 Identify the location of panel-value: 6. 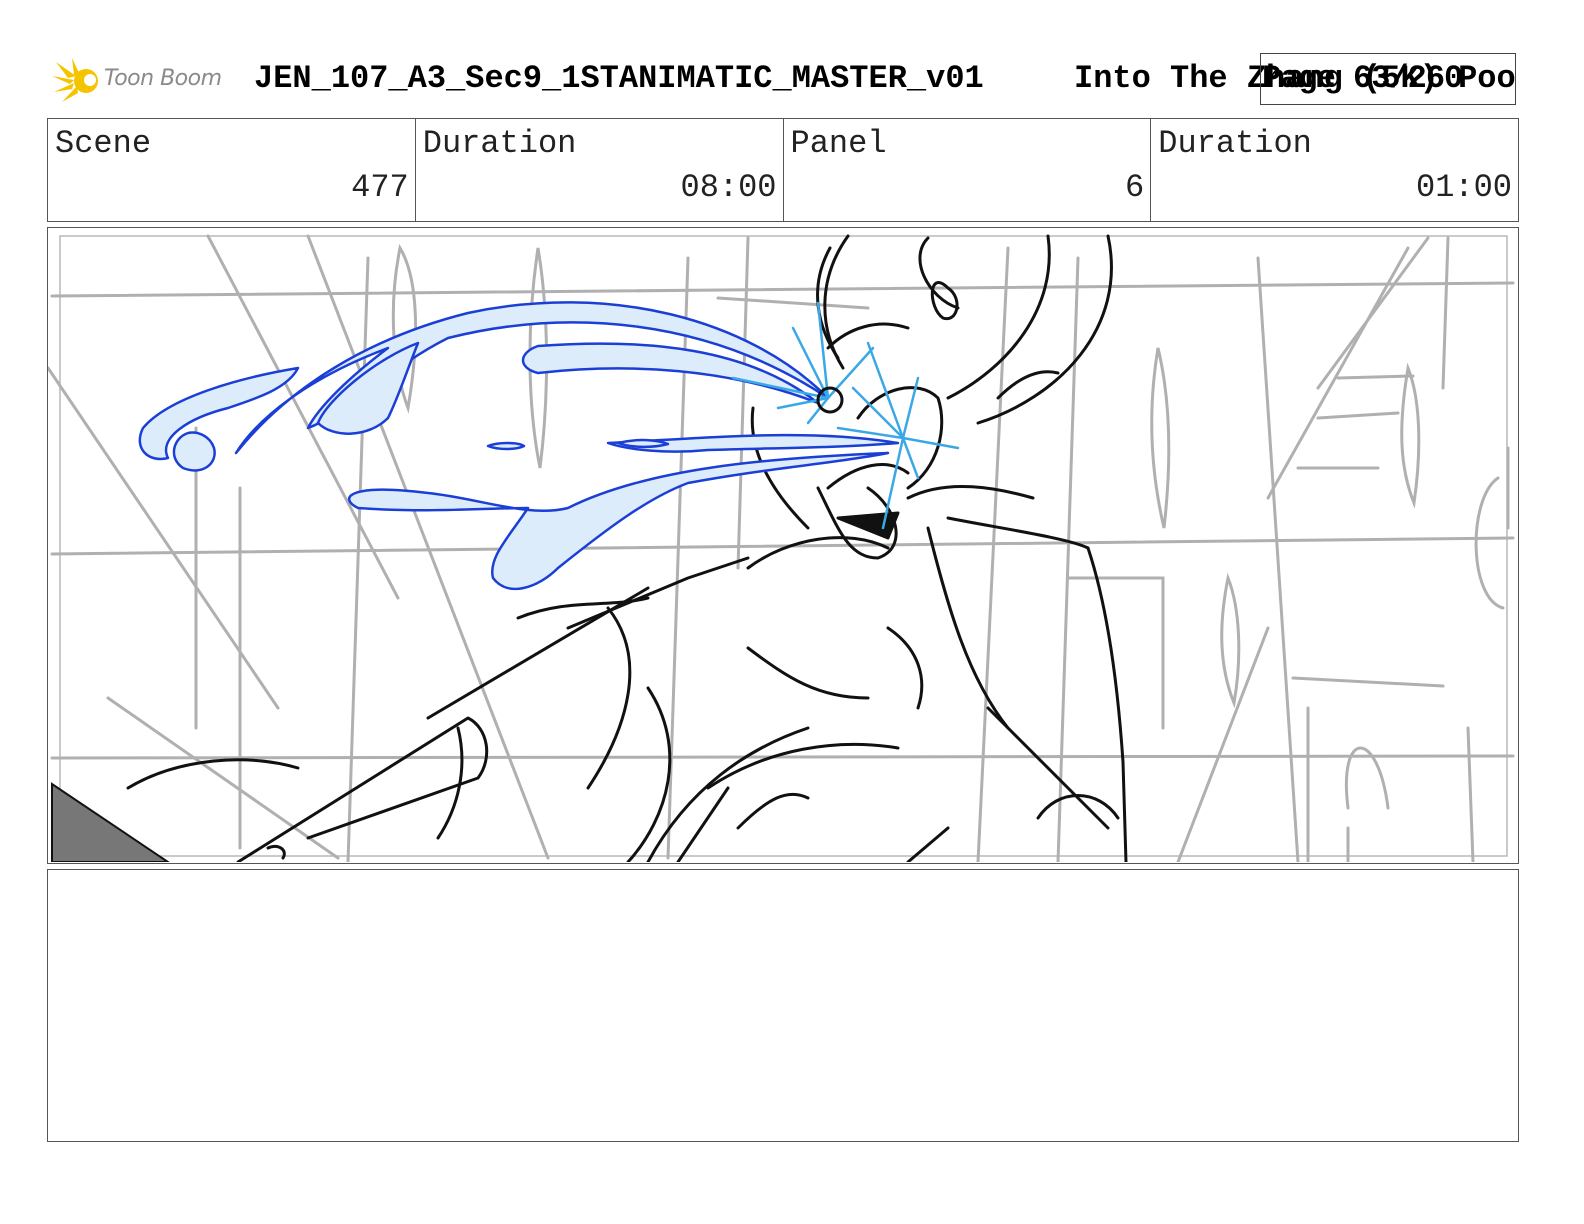
(1135, 187).